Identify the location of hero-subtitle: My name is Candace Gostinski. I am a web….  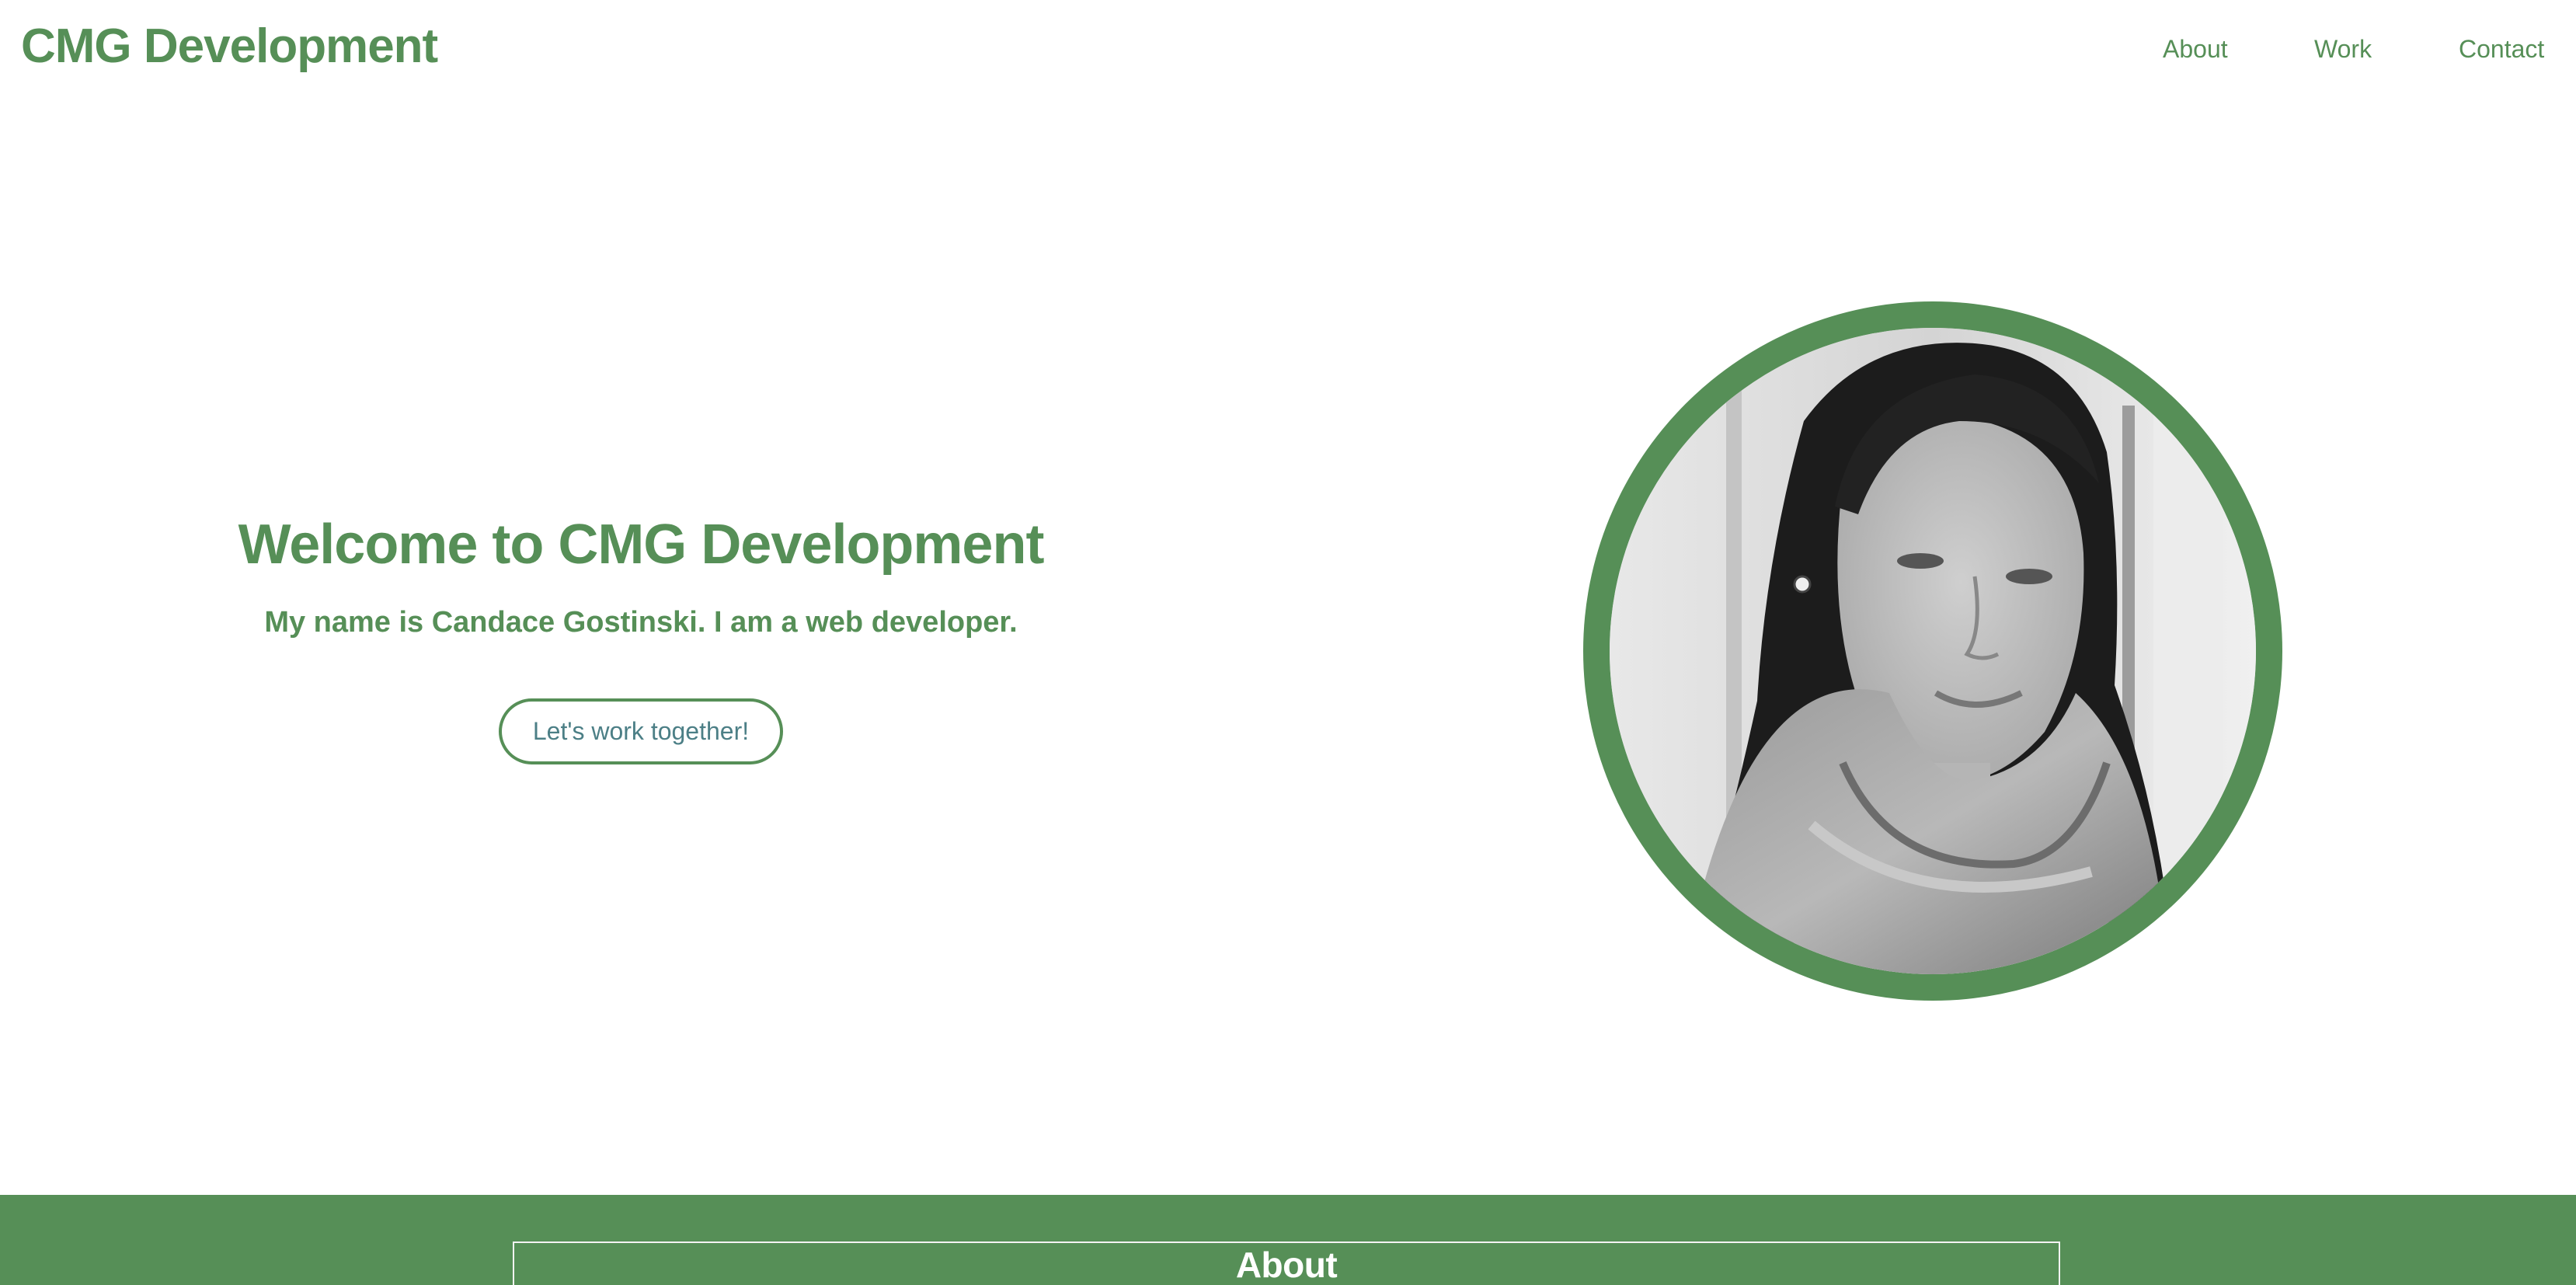
(641, 622).